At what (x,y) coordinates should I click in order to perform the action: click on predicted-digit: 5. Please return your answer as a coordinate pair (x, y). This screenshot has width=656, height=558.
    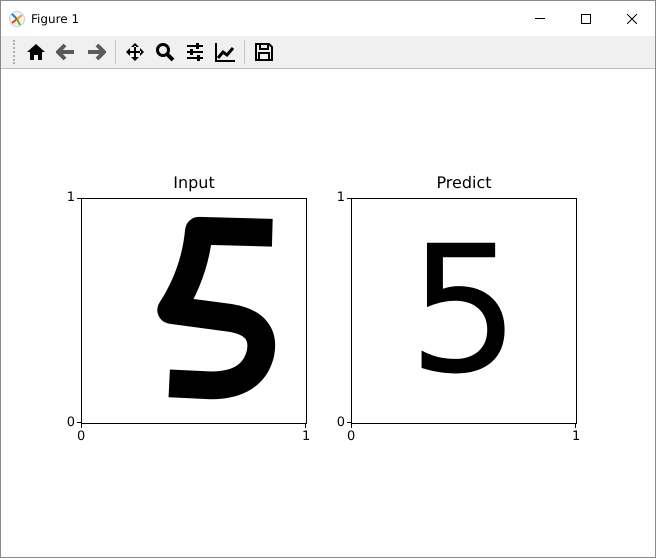
    Looking at the image, I should click on (464, 311).